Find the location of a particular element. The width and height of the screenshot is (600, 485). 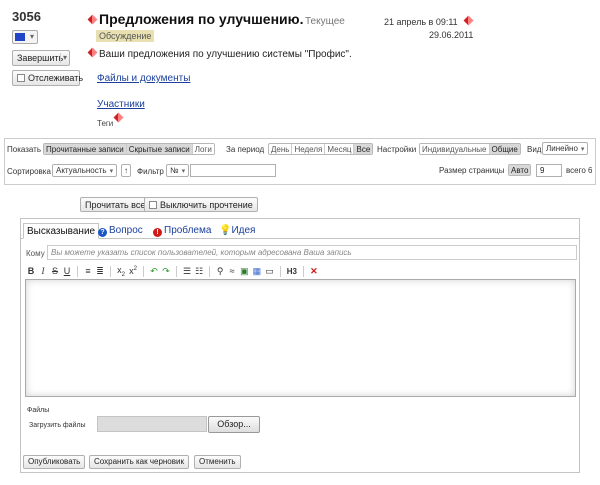

arrow-up-icon: ↑ is located at coordinates (126, 170).